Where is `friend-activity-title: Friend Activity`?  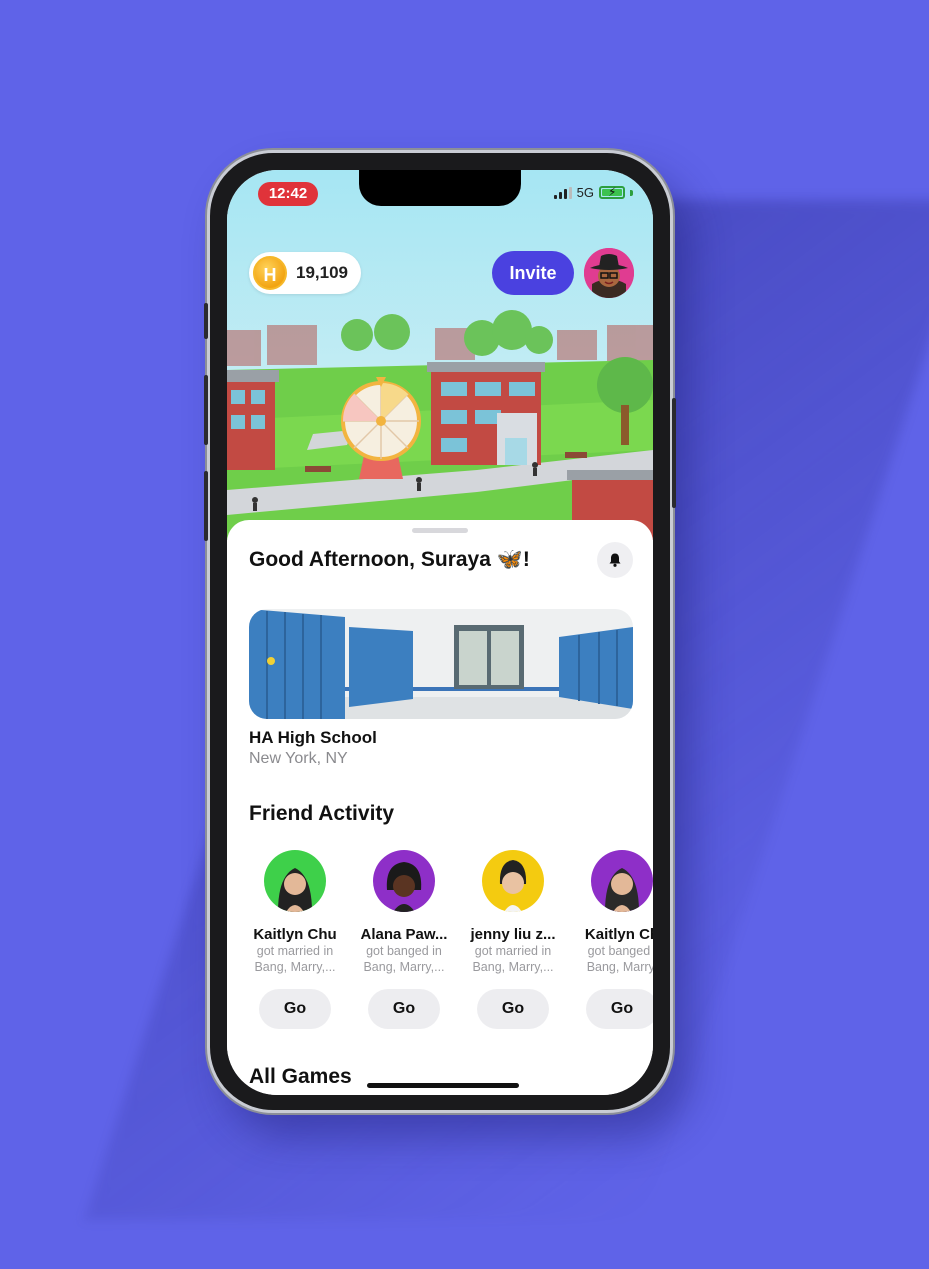
friend-activity-title: Friend Activity is located at coordinates (322, 813).